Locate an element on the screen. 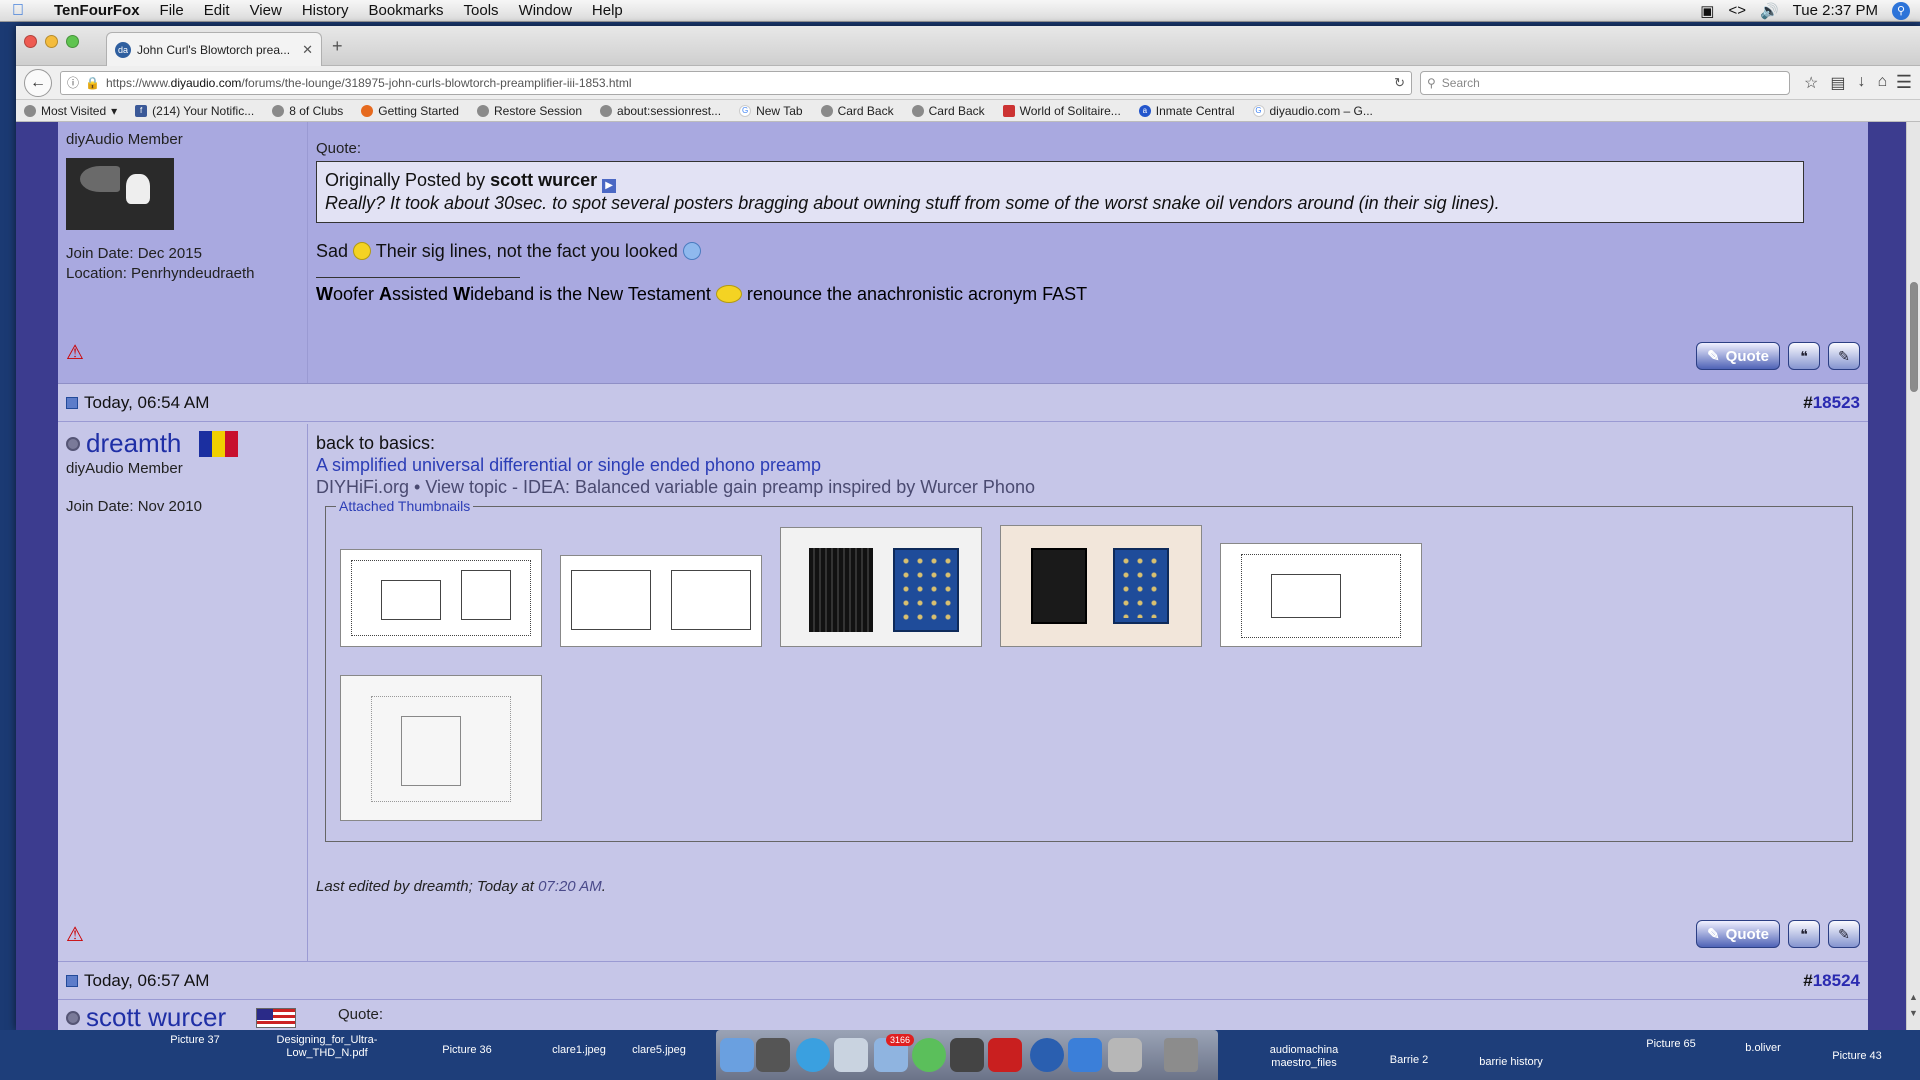 This screenshot has height=1080, width=1920. bookmark-card-back-1: Card Back is located at coordinates (857, 111).